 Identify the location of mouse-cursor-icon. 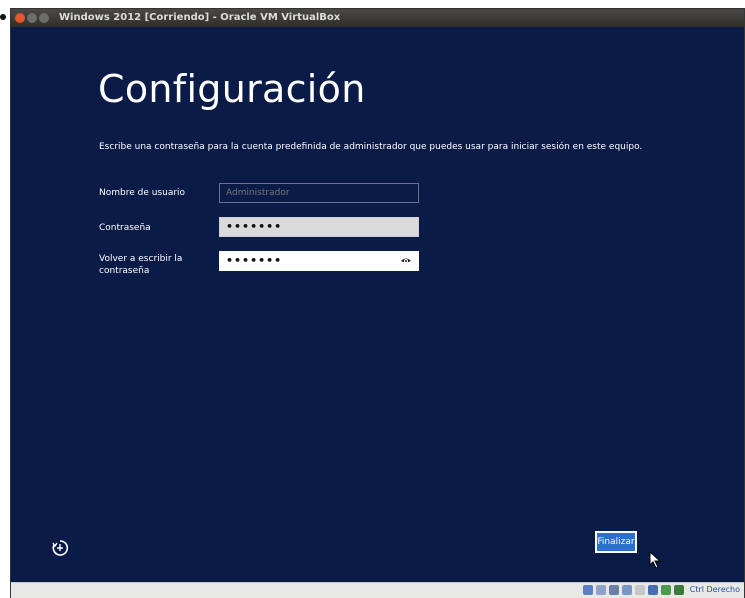
(655, 560).